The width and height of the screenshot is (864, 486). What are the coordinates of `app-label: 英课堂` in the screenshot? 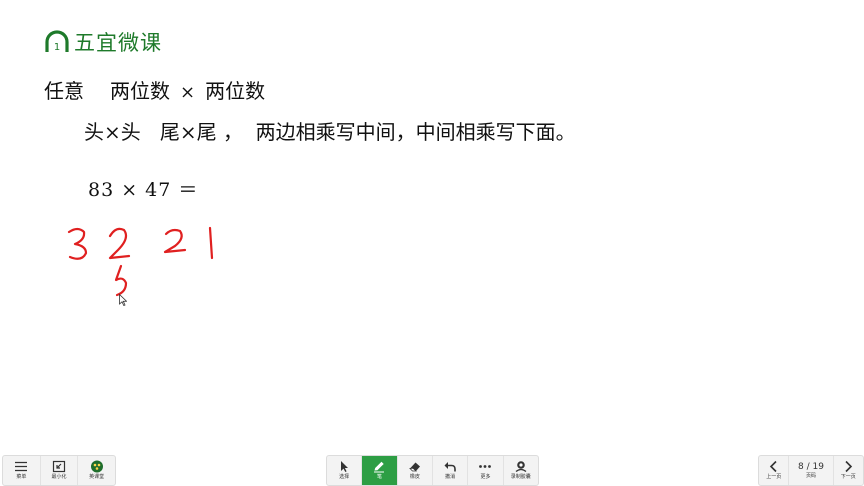 It's located at (97, 477).